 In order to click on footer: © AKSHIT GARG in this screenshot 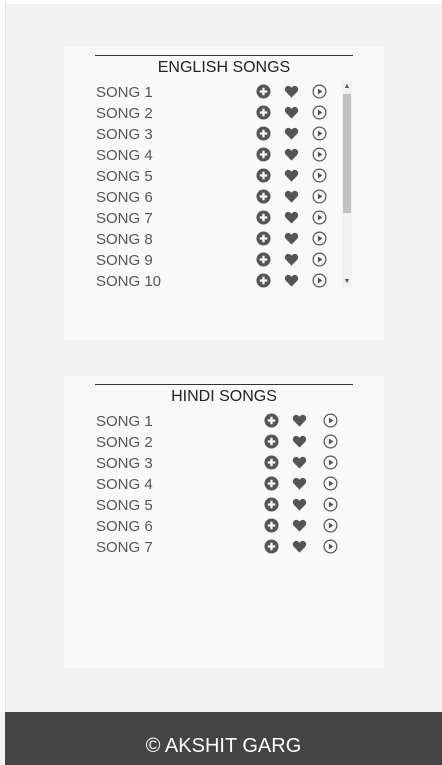, I will do `click(223, 738)`.